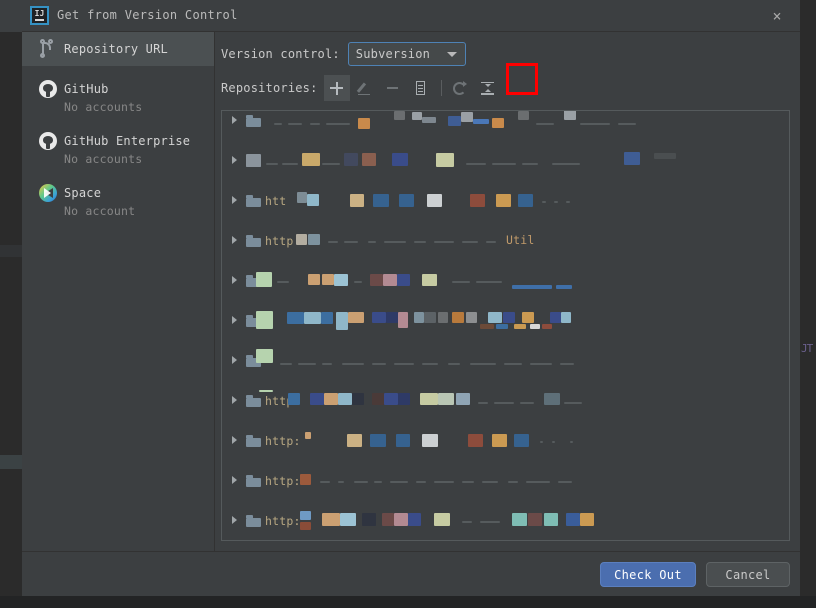 Image resolution: width=816 pixels, height=608 pixels. What do you see at coordinates (269, 88) in the screenshot?
I see `repositories-label: Repositories:` at bounding box center [269, 88].